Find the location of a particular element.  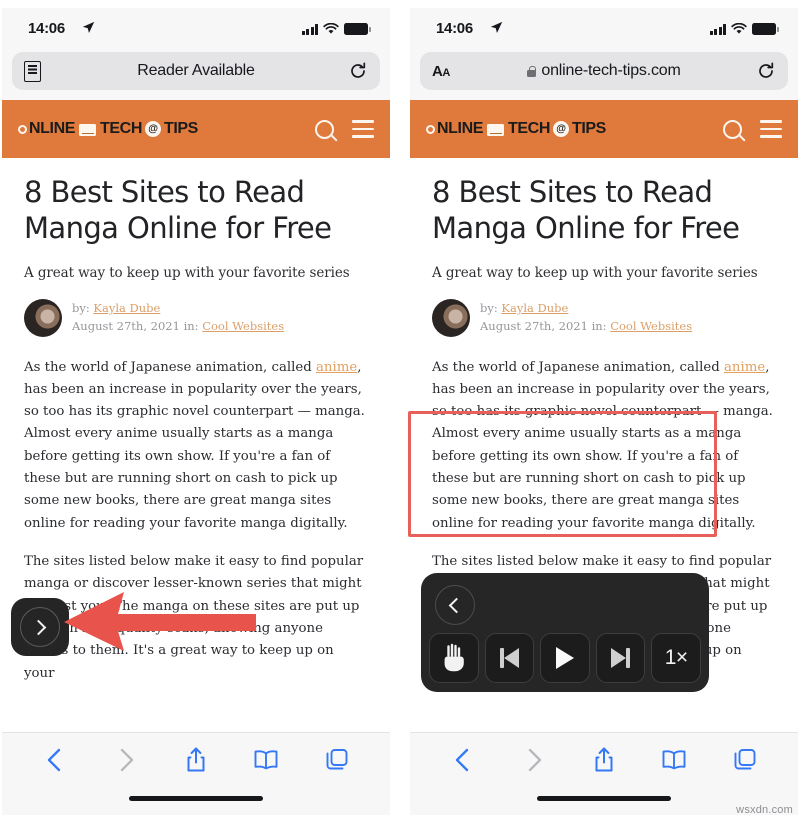

hand-tap-icon is located at coordinates (454, 657).